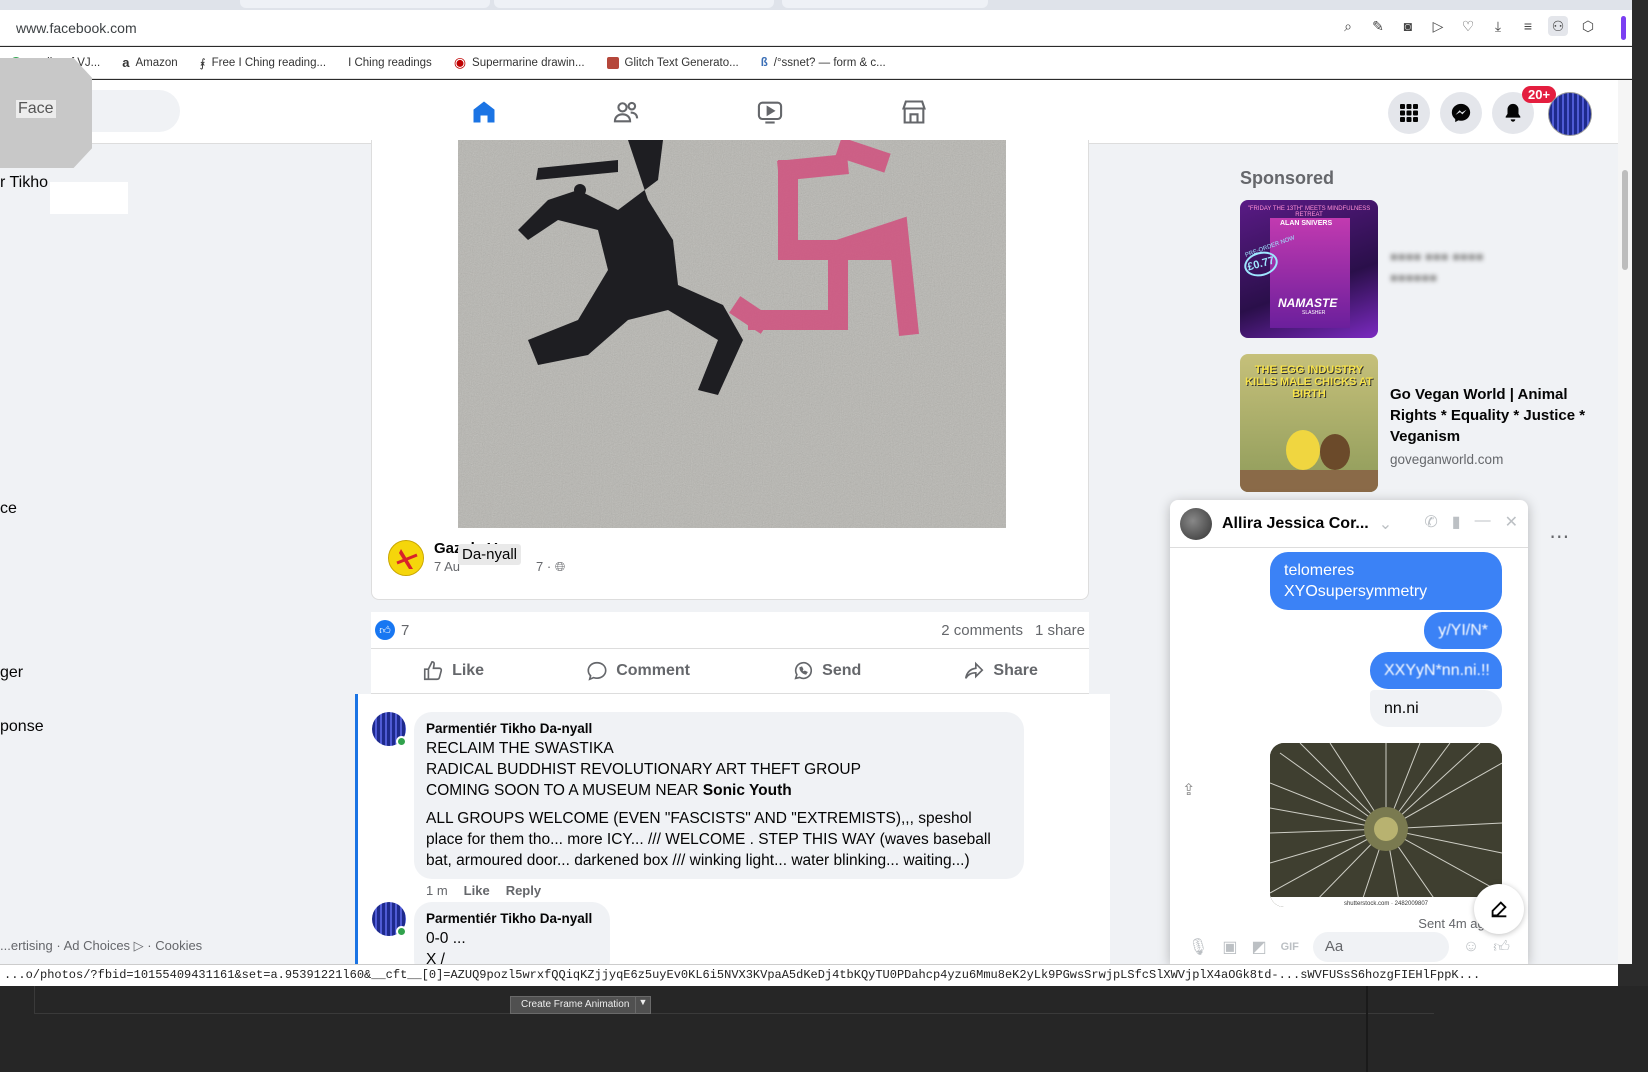  I want to click on profile-icon: ⚇, so click(1558, 26).